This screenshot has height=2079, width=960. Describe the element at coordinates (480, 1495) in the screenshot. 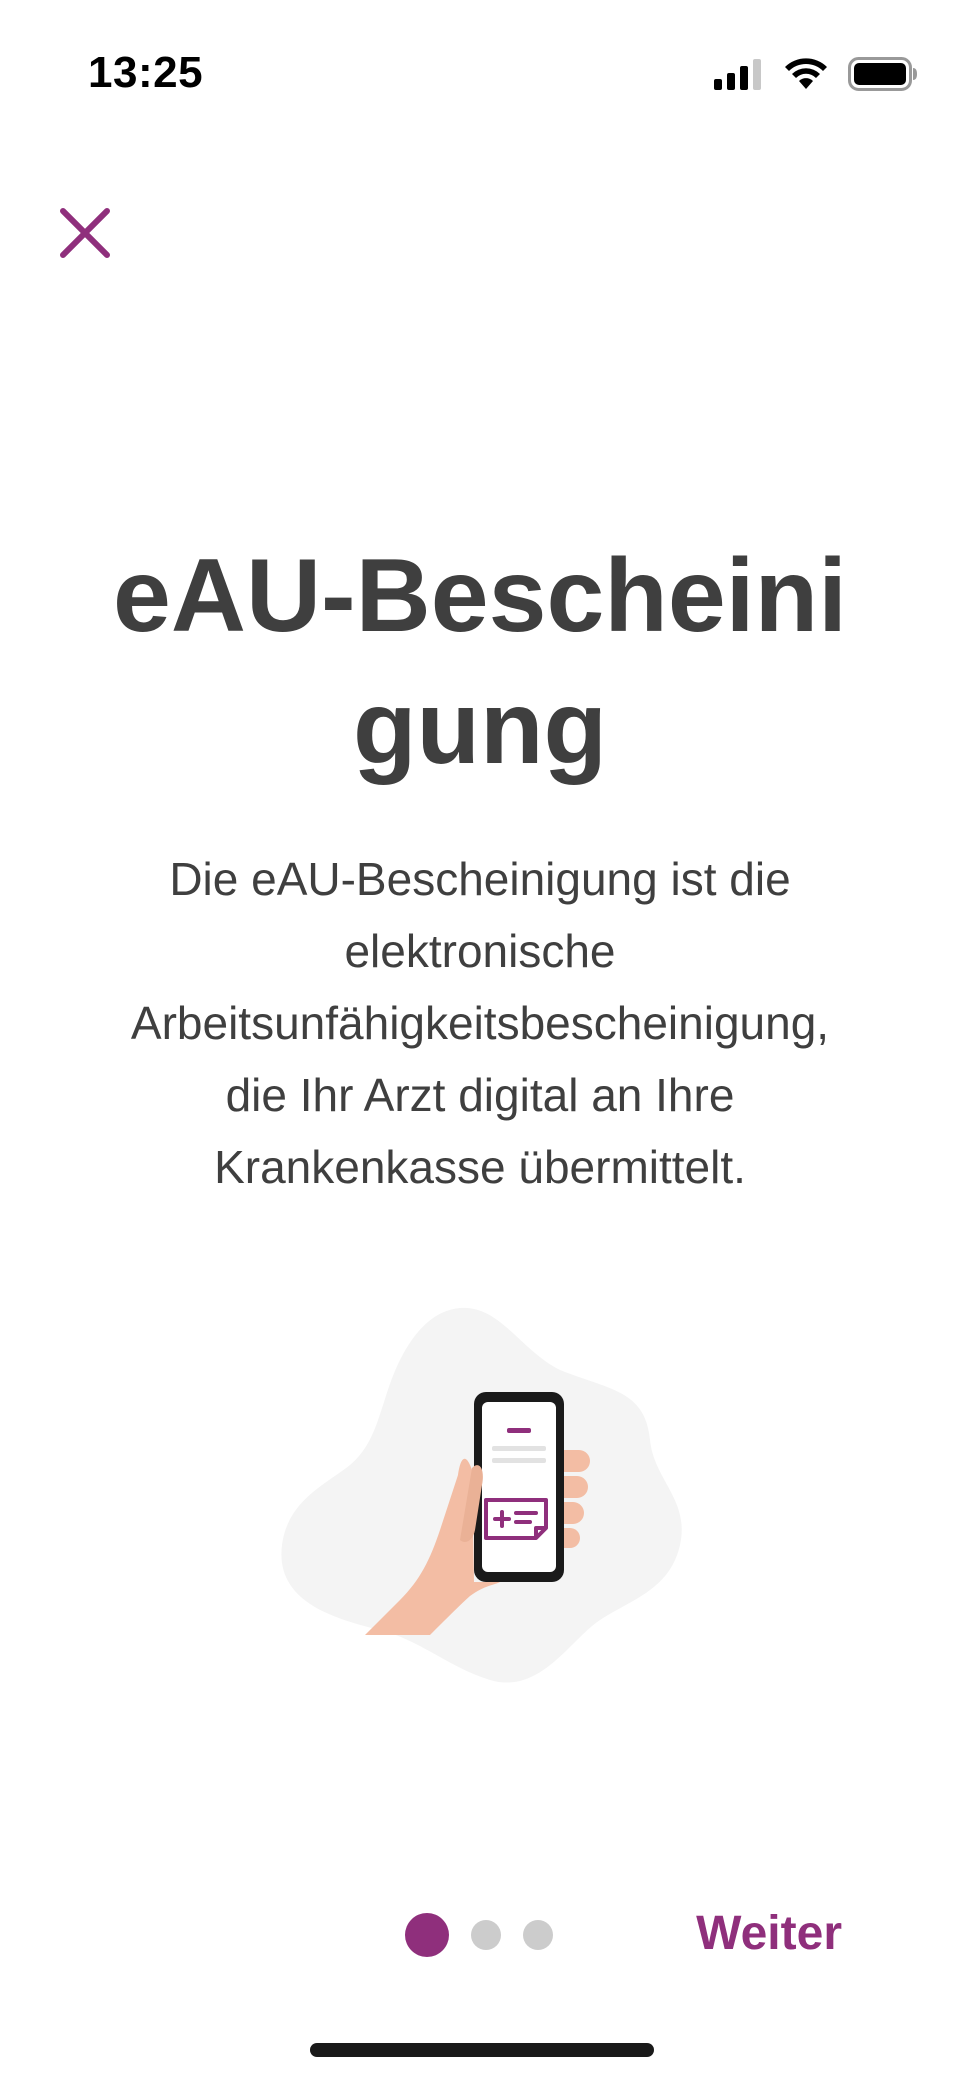

I see `hand-holding-phone-icon` at that location.